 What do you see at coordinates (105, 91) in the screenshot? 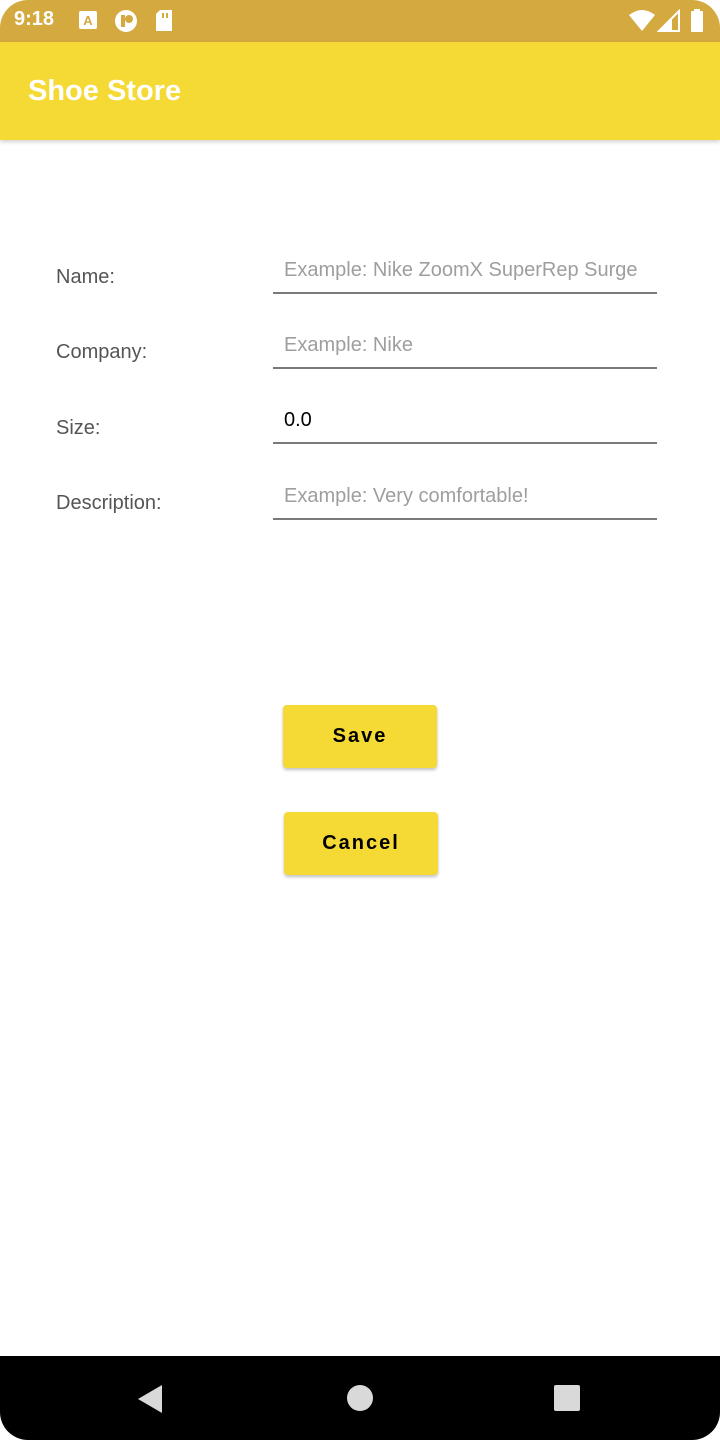
I see `app-title: Shoe Store` at bounding box center [105, 91].